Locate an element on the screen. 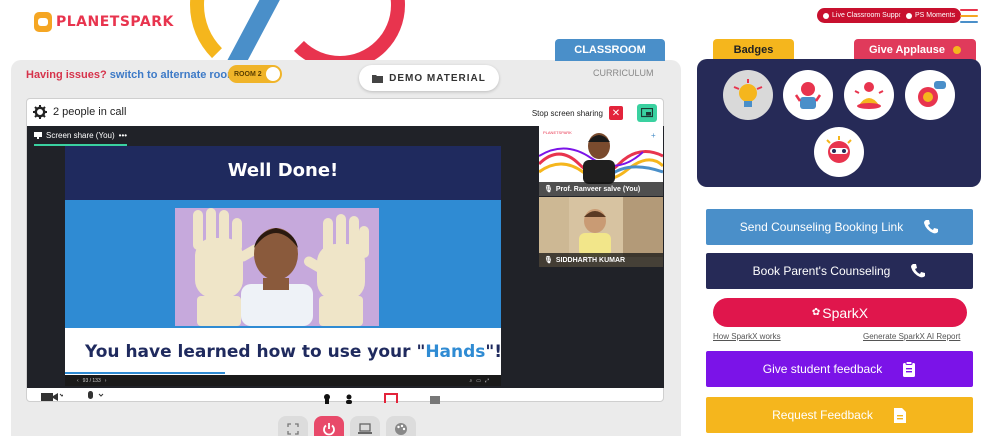  slide-controls: ‹ 93 / 133 › ⌕ ▭ ⤢ is located at coordinates (283, 380).